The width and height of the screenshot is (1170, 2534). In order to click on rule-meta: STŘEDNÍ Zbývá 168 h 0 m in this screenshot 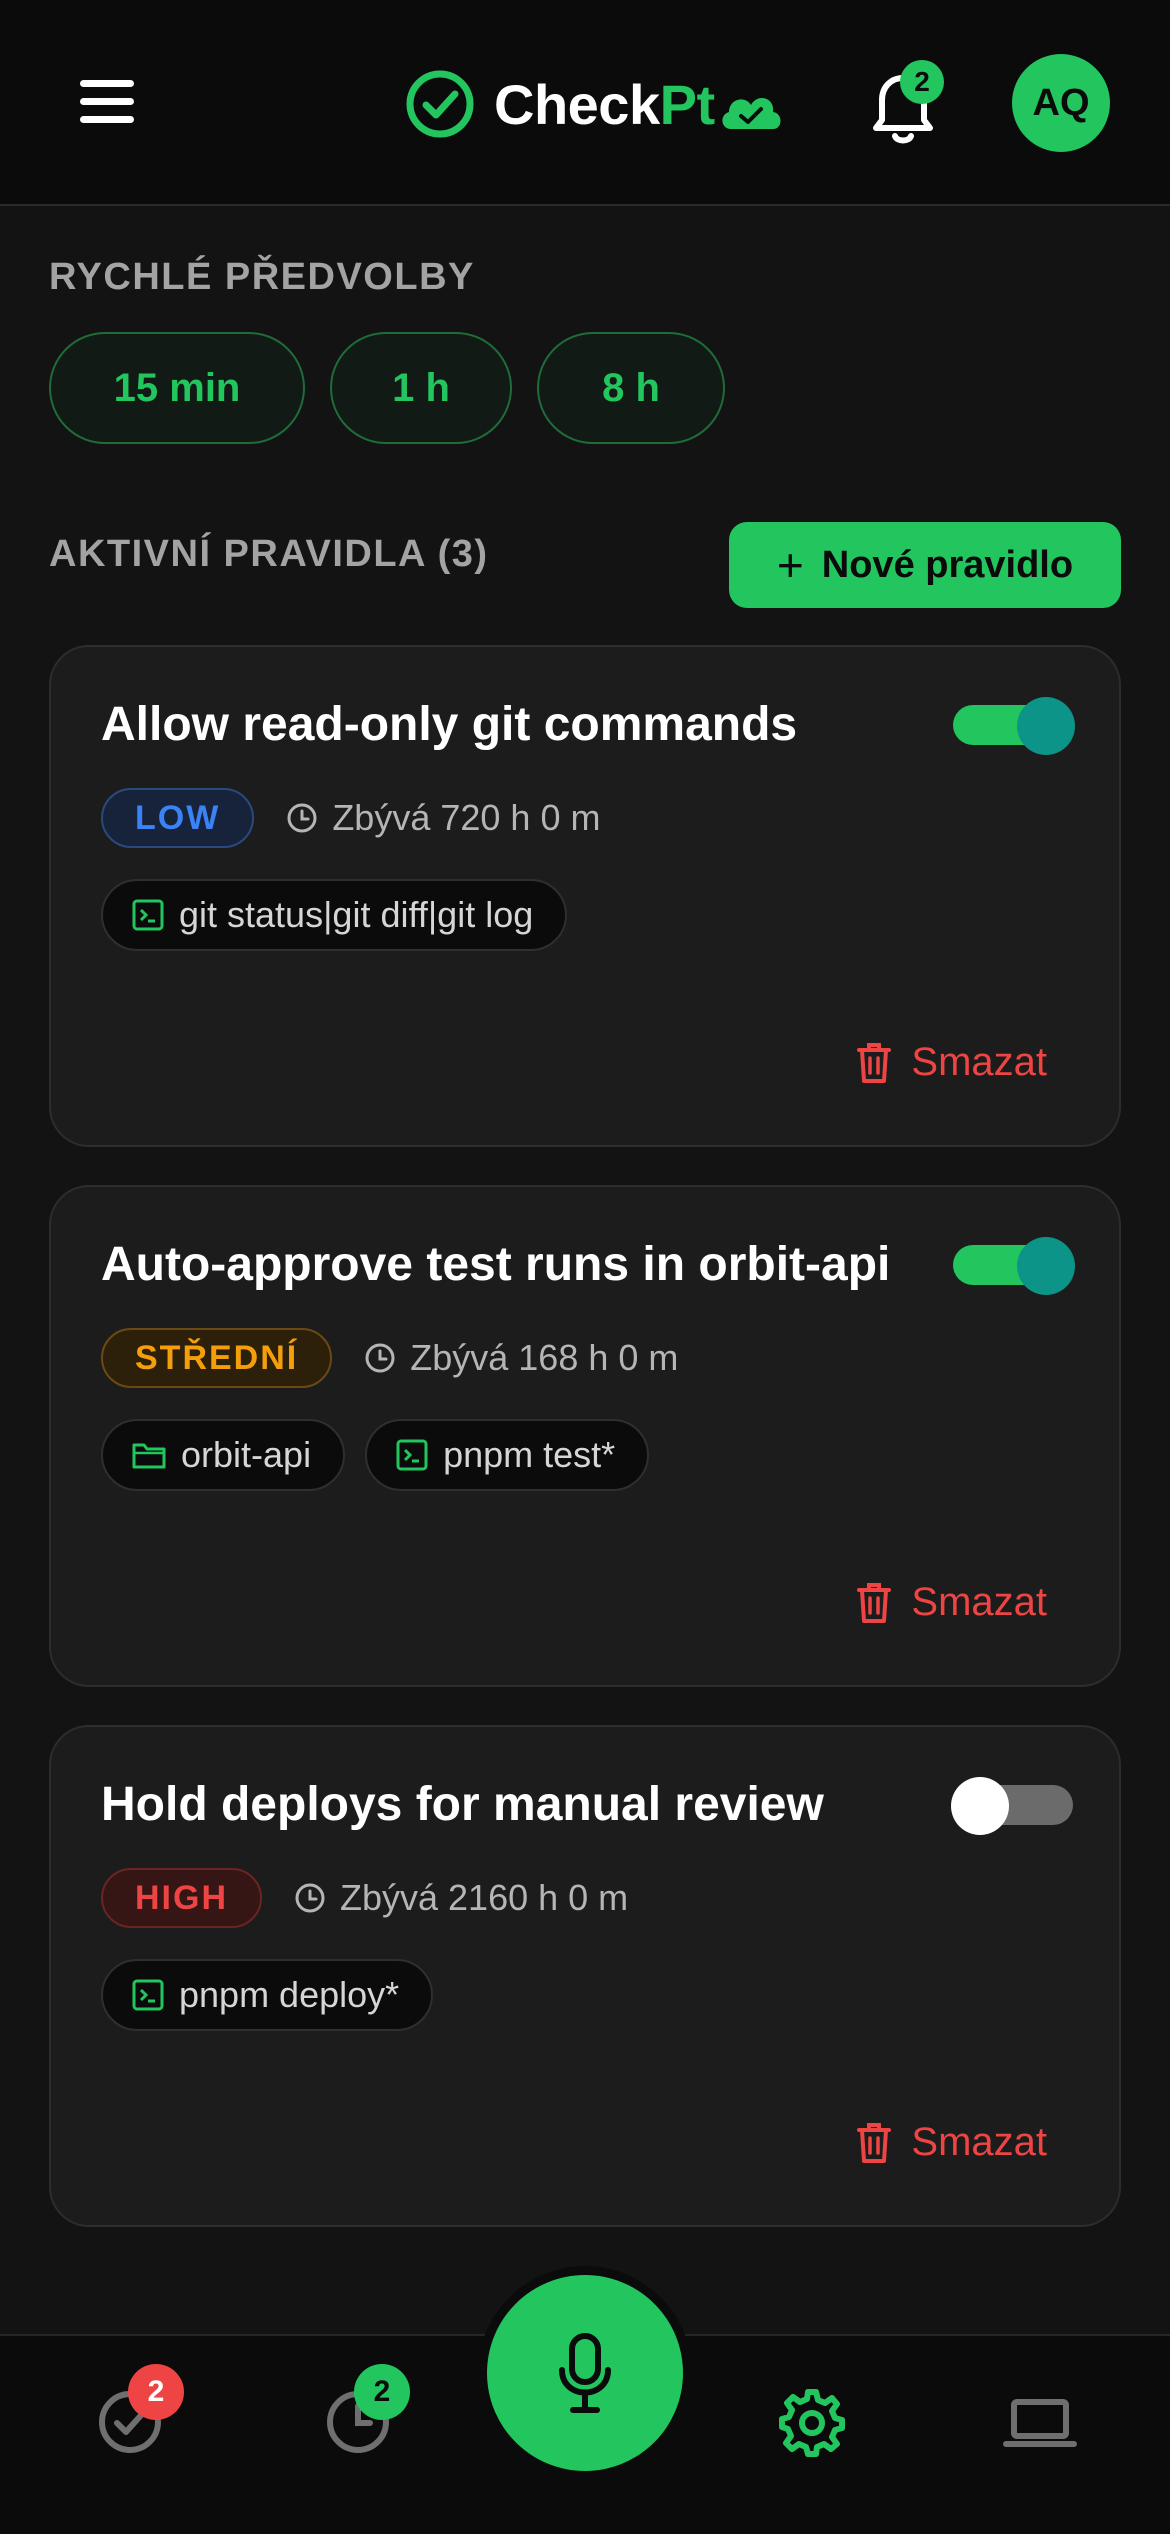, I will do `click(389, 1358)`.